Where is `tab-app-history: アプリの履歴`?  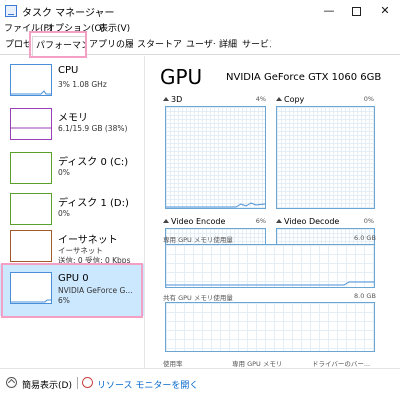 tab-app-history: アプリの履歴 is located at coordinates (109, 46).